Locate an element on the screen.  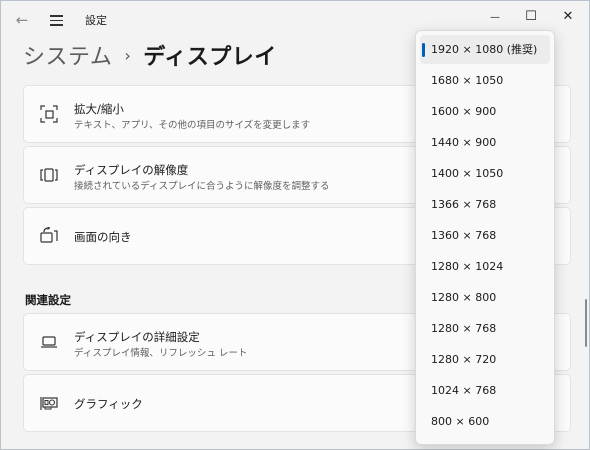
resolution-option: 1280 × 800 is located at coordinates (485, 297).